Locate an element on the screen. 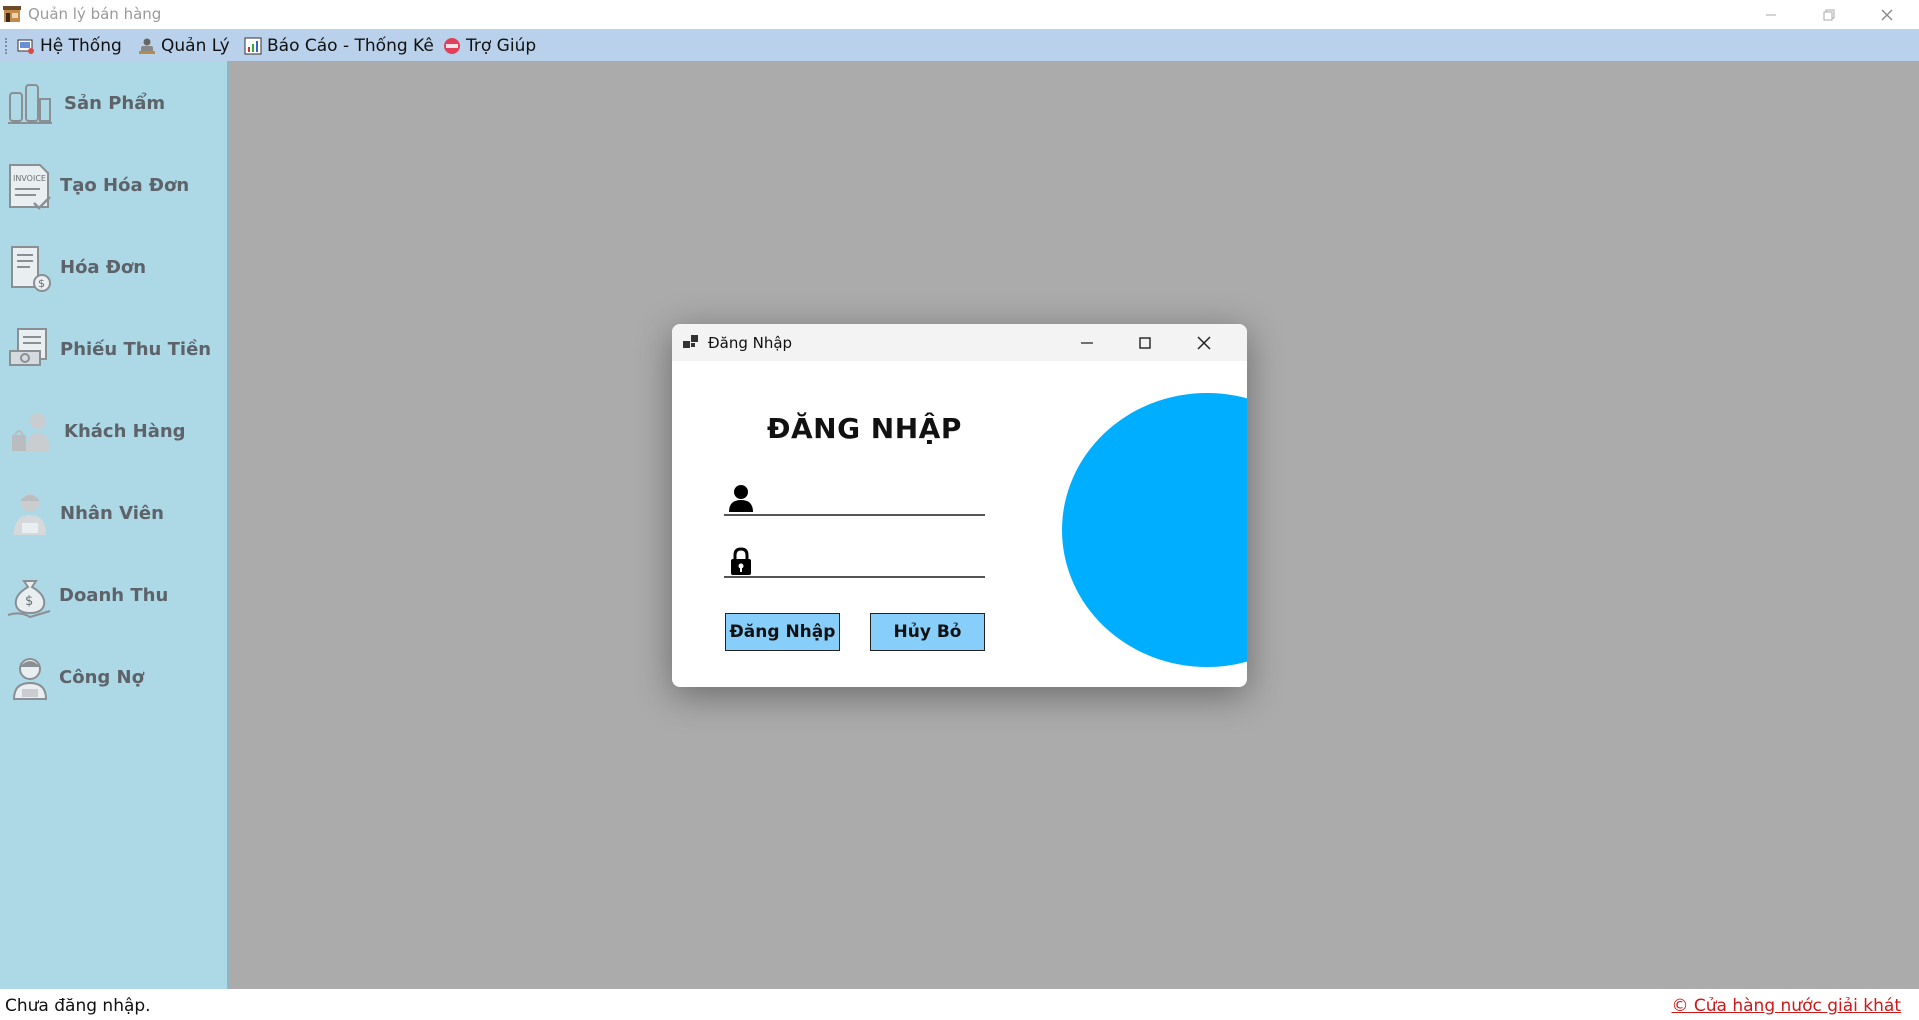 The image size is (1919, 1020). menu-label: Báo Cáo - Thống Kê is located at coordinates (350, 46).